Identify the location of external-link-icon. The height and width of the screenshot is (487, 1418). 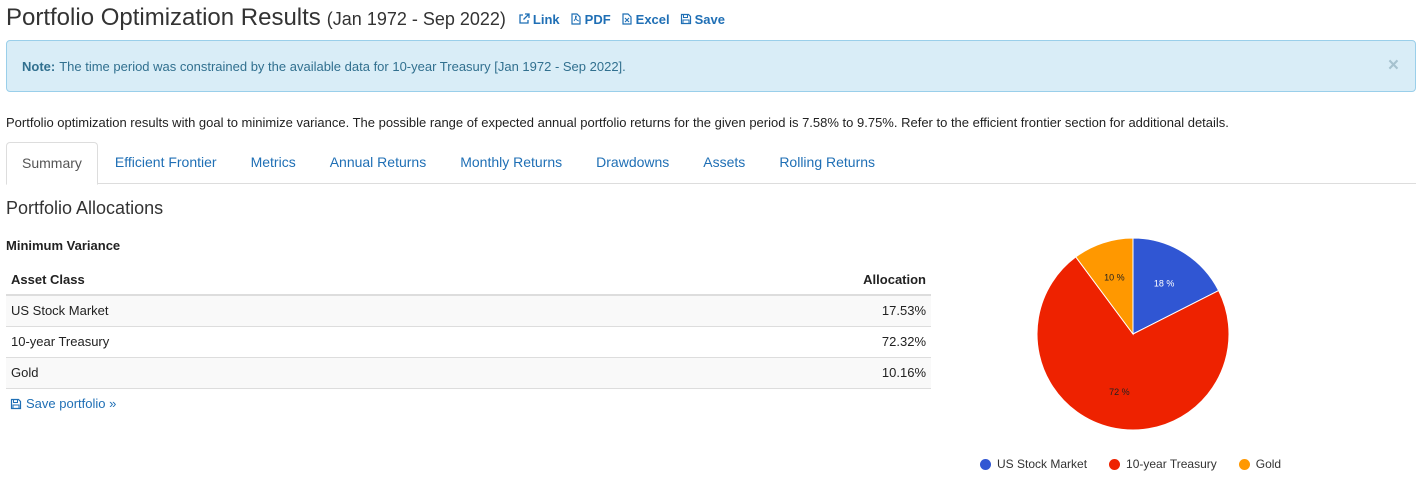
(524, 18).